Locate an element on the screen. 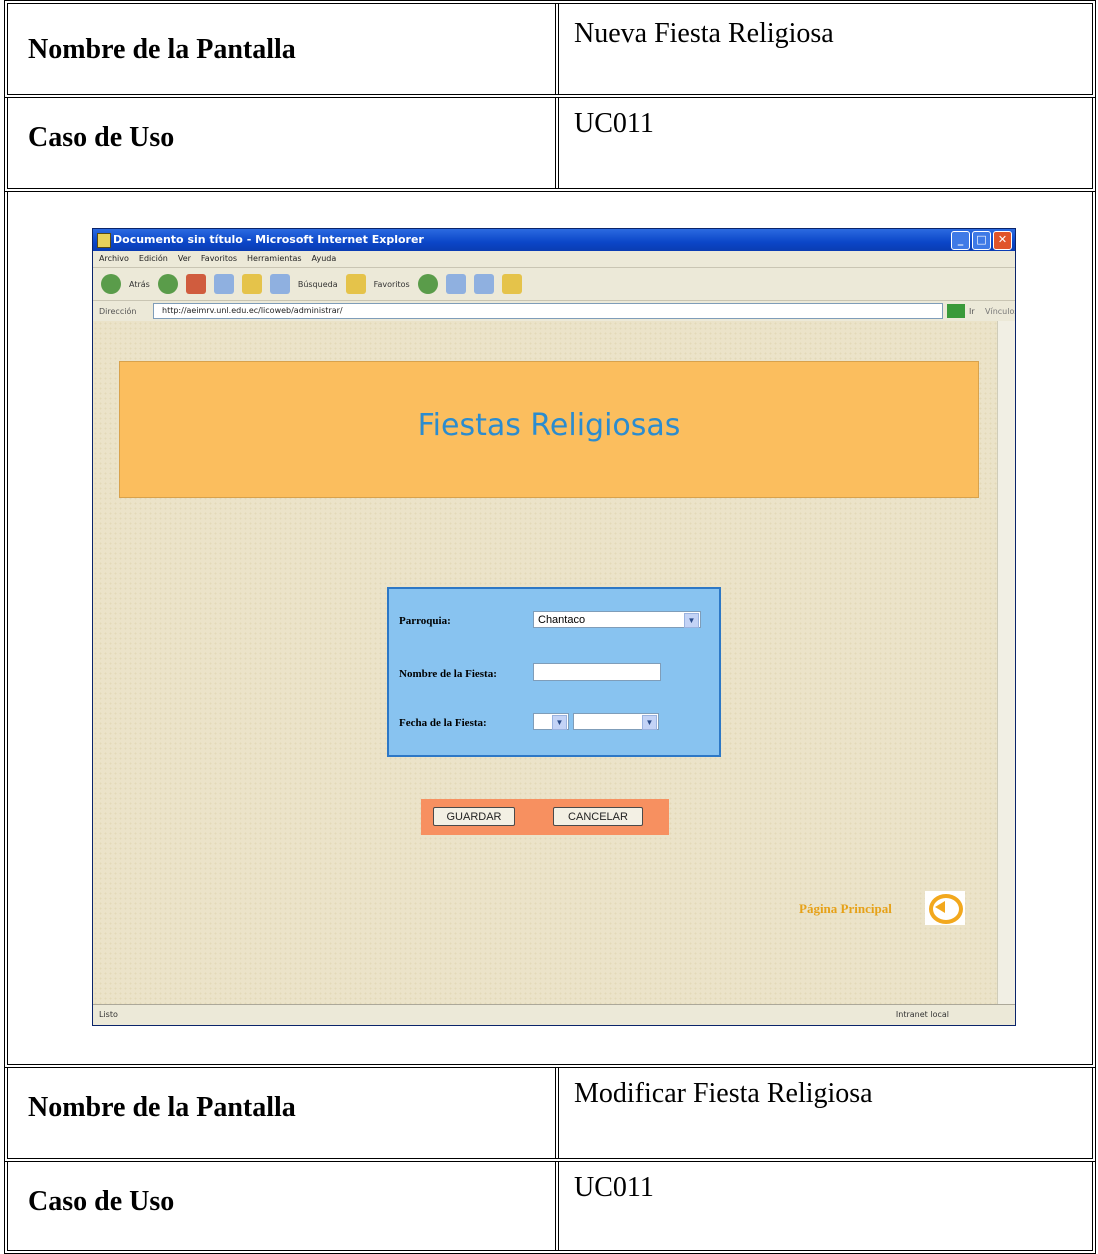 The width and height of the screenshot is (1098, 1254). parroquia-select: Chantaco ▼ is located at coordinates (617, 619).